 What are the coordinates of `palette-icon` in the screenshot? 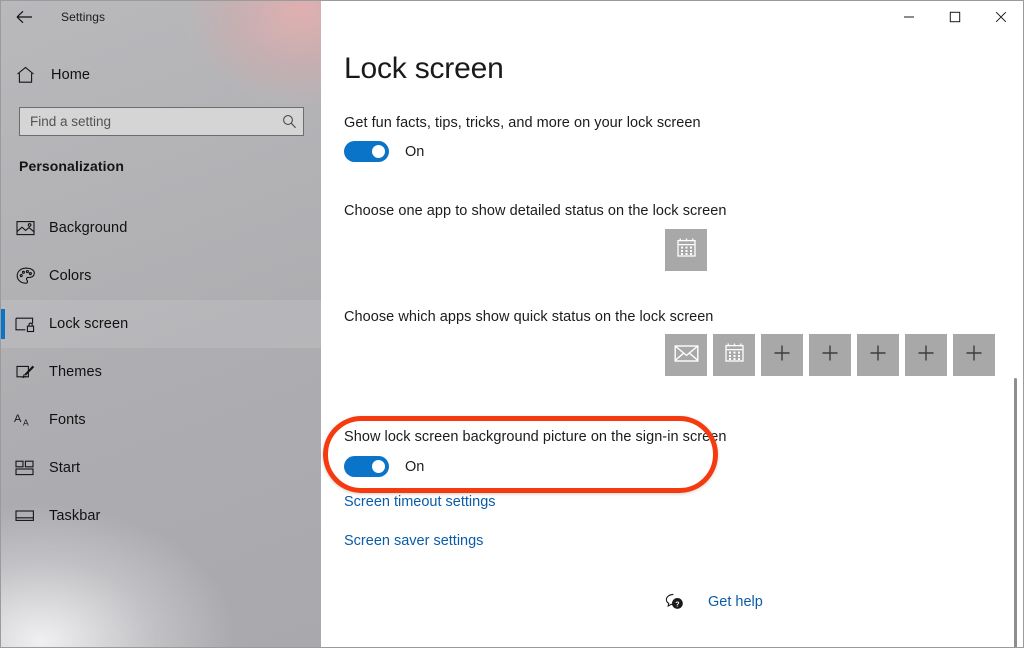 It's located at (25, 276).